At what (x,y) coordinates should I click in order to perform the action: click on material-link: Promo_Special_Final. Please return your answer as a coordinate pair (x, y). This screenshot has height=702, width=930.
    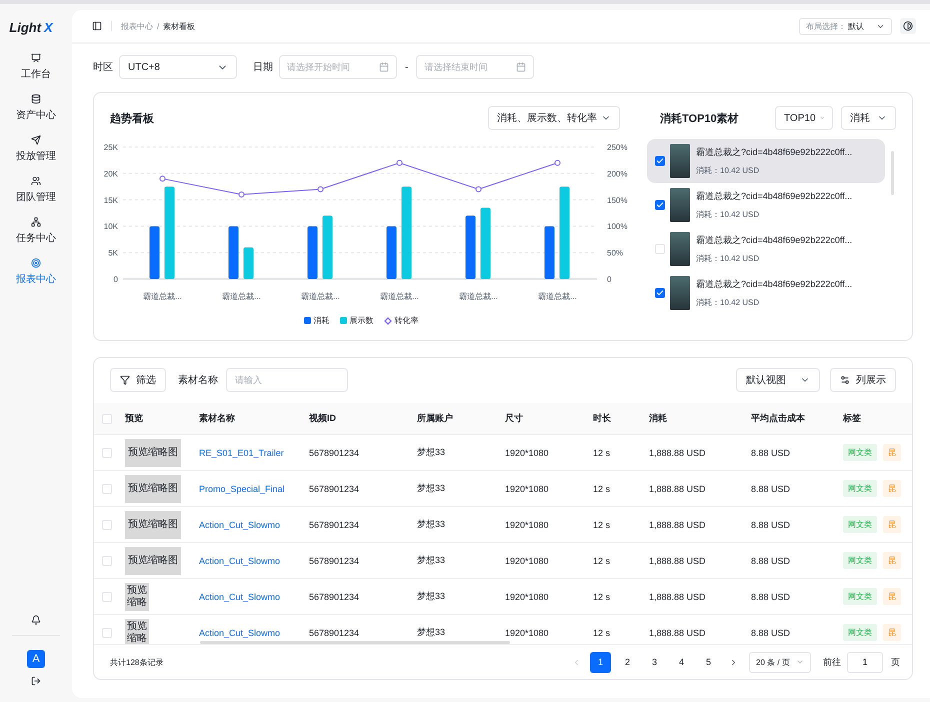
    Looking at the image, I should click on (254, 489).